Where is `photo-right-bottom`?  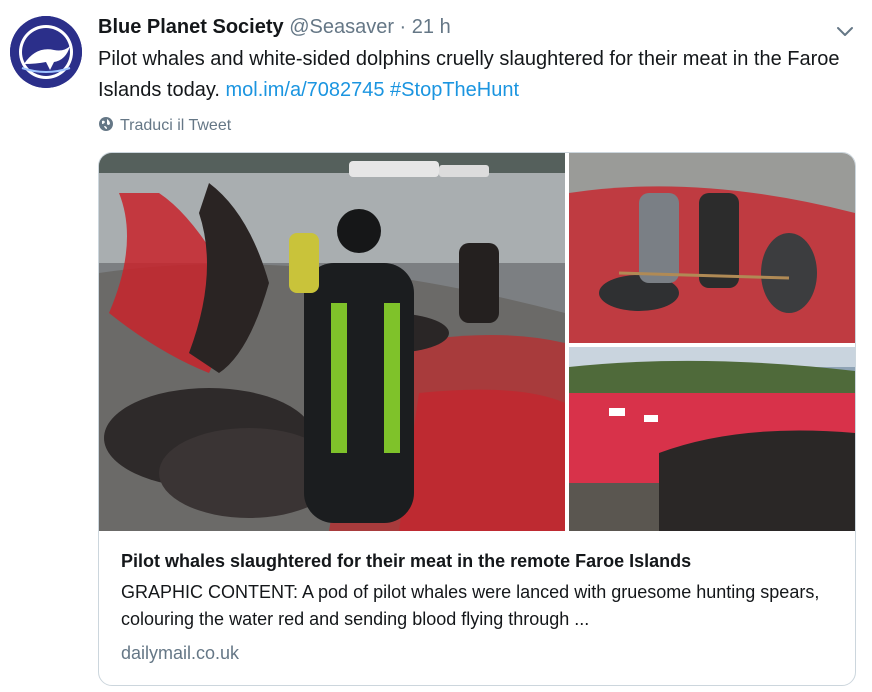 photo-right-bottom is located at coordinates (712, 439).